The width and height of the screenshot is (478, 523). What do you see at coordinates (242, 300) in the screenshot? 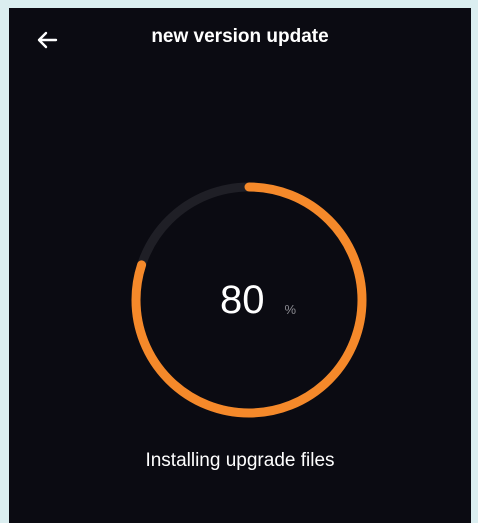
I see `progress-value: 80` at bounding box center [242, 300].